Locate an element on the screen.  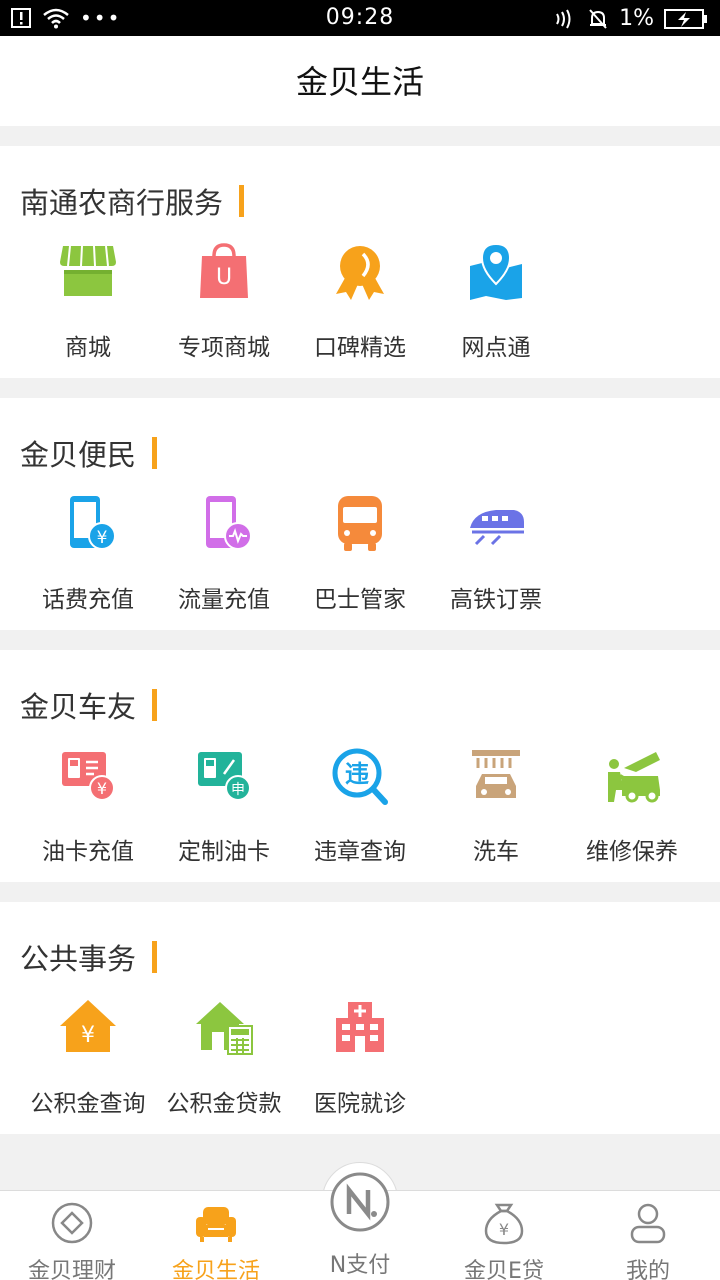
tab-label: 金贝生活 is located at coordinates (215, 1269).